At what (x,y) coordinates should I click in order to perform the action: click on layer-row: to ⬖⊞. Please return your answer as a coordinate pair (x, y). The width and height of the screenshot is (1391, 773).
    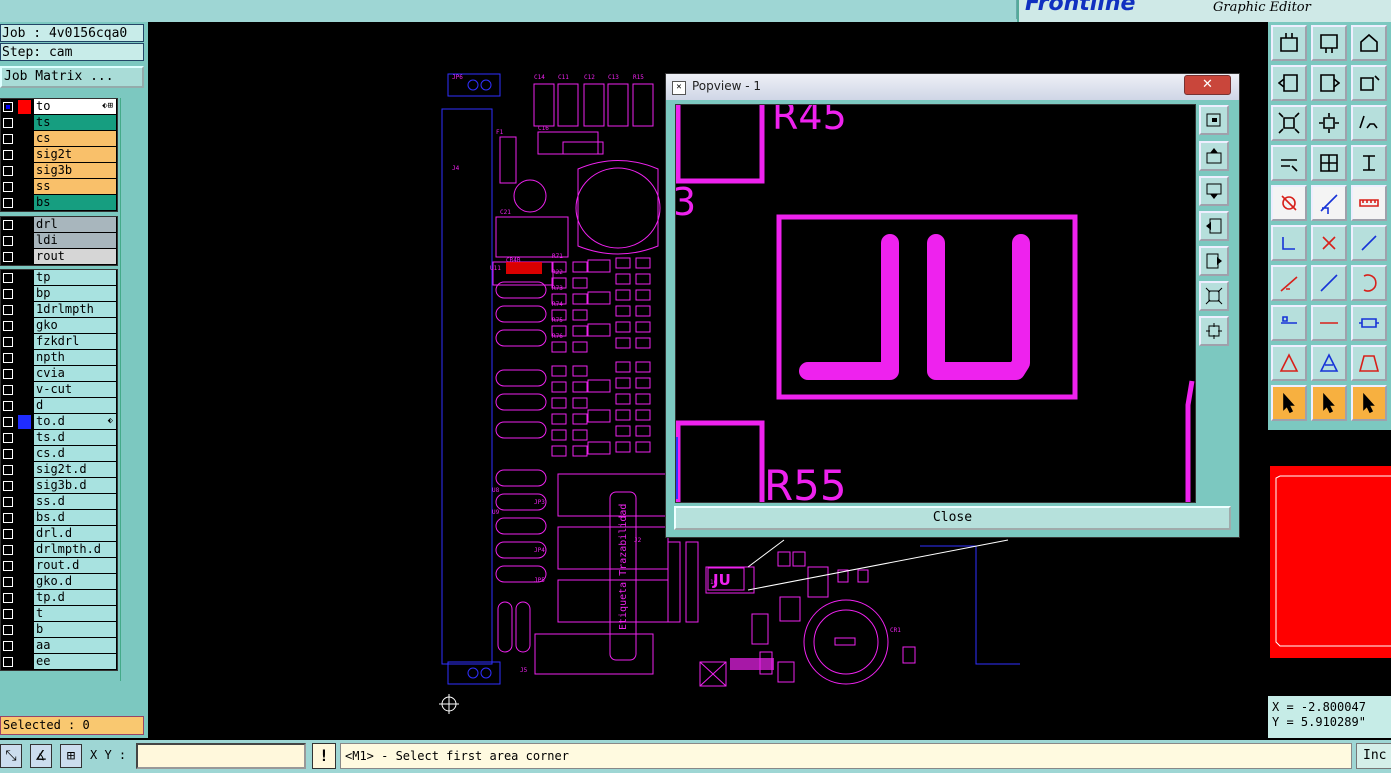
    Looking at the image, I should click on (59, 107).